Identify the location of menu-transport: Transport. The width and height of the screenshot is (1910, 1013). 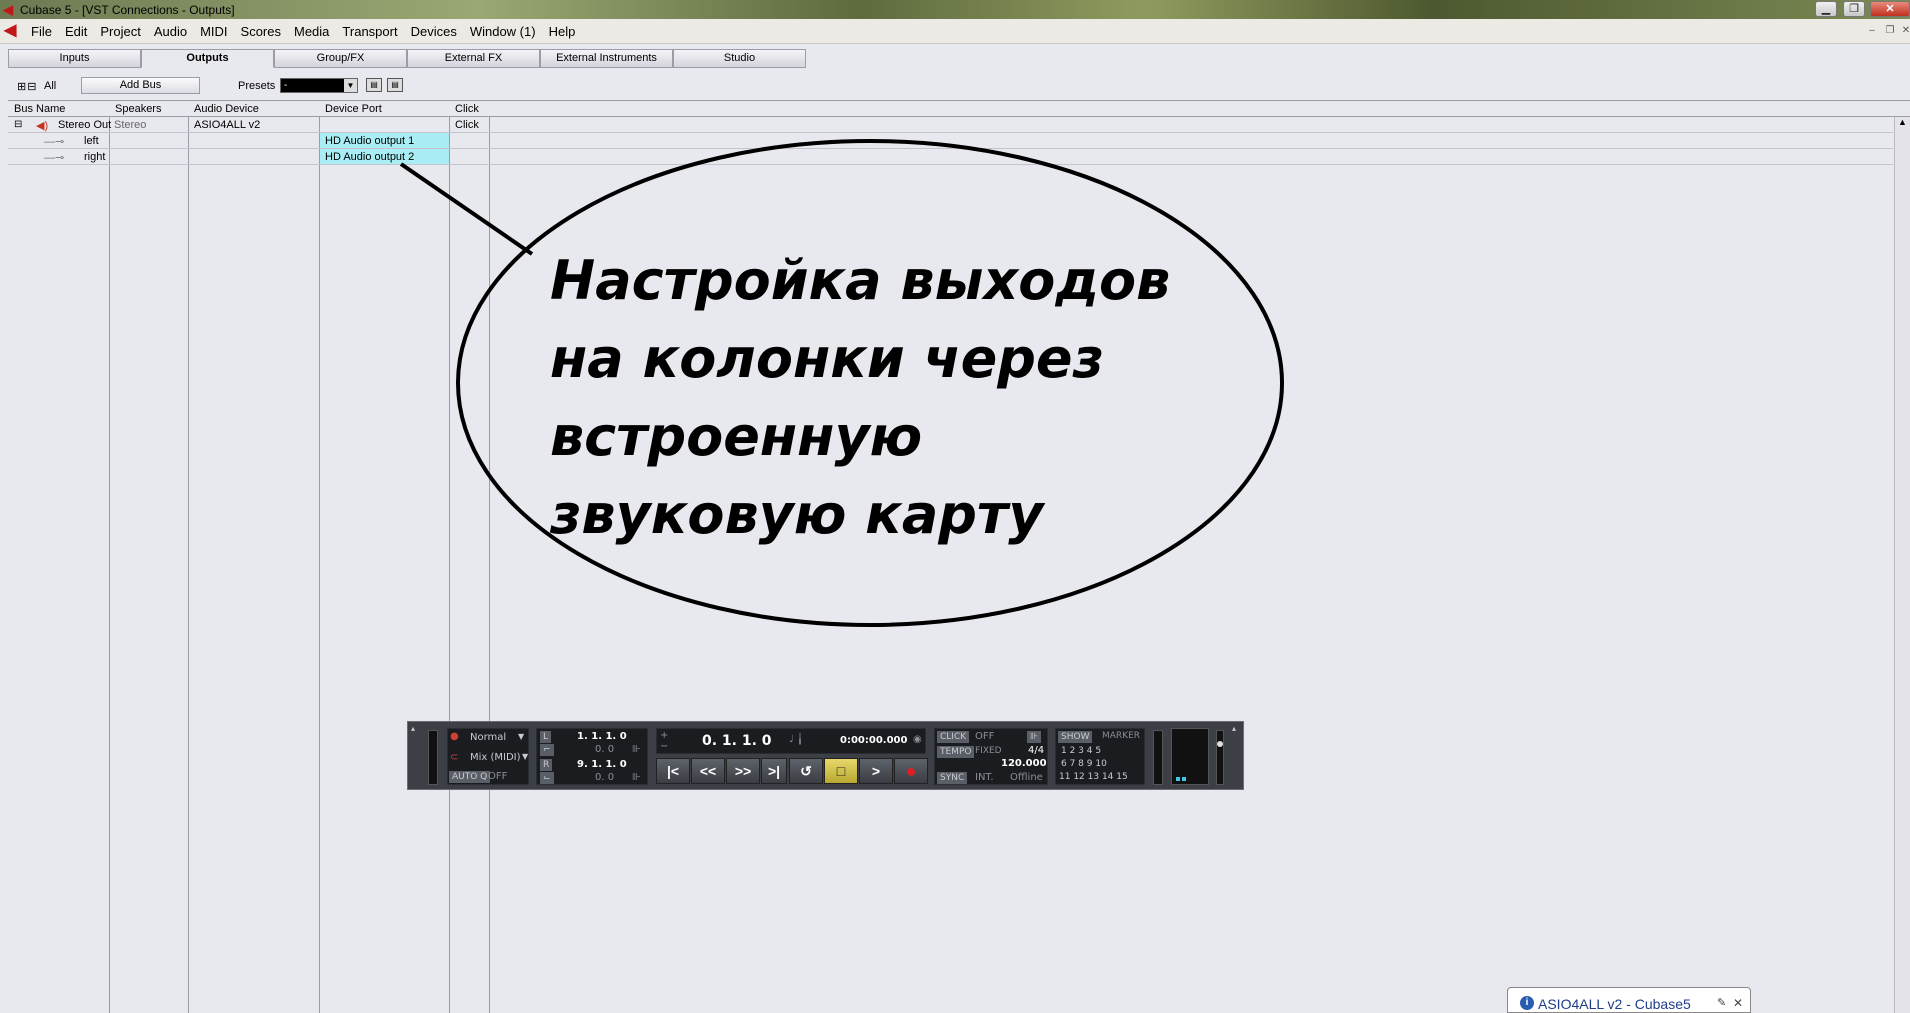
(371, 31).